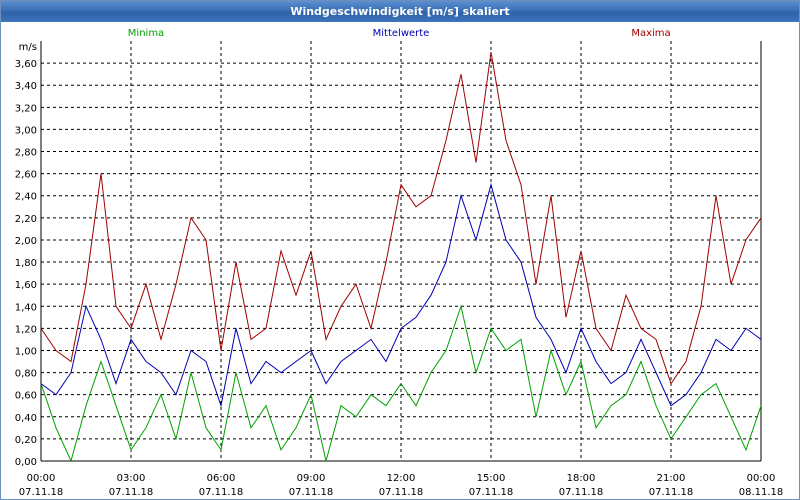 Image resolution: width=800 pixels, height=500 pixels. What do you see at coordinates (26, 462) in the screenshot?
I see `y-tick-label: 0,00` at bounding box center [26, 462].